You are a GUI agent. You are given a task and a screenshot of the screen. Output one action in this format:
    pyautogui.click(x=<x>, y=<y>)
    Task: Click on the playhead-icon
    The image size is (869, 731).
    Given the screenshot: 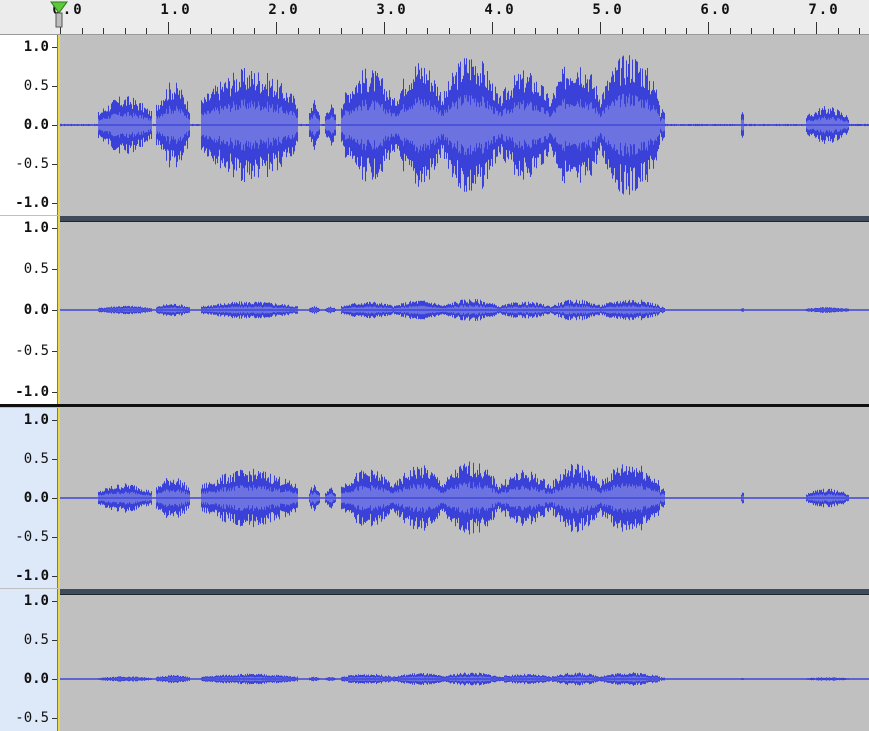 What is the action you would take?
    pyautogui.click(x=59, y=14)
    